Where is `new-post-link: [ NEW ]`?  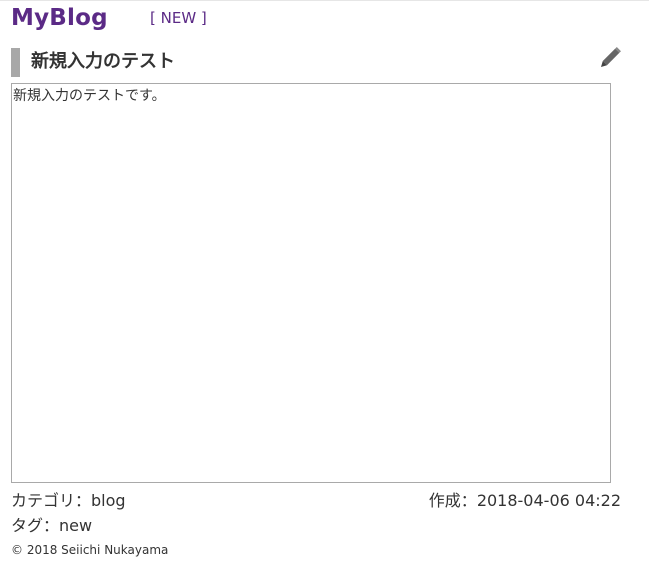
new-post-link: [ NEW ] is located at coordinates (178, 18).